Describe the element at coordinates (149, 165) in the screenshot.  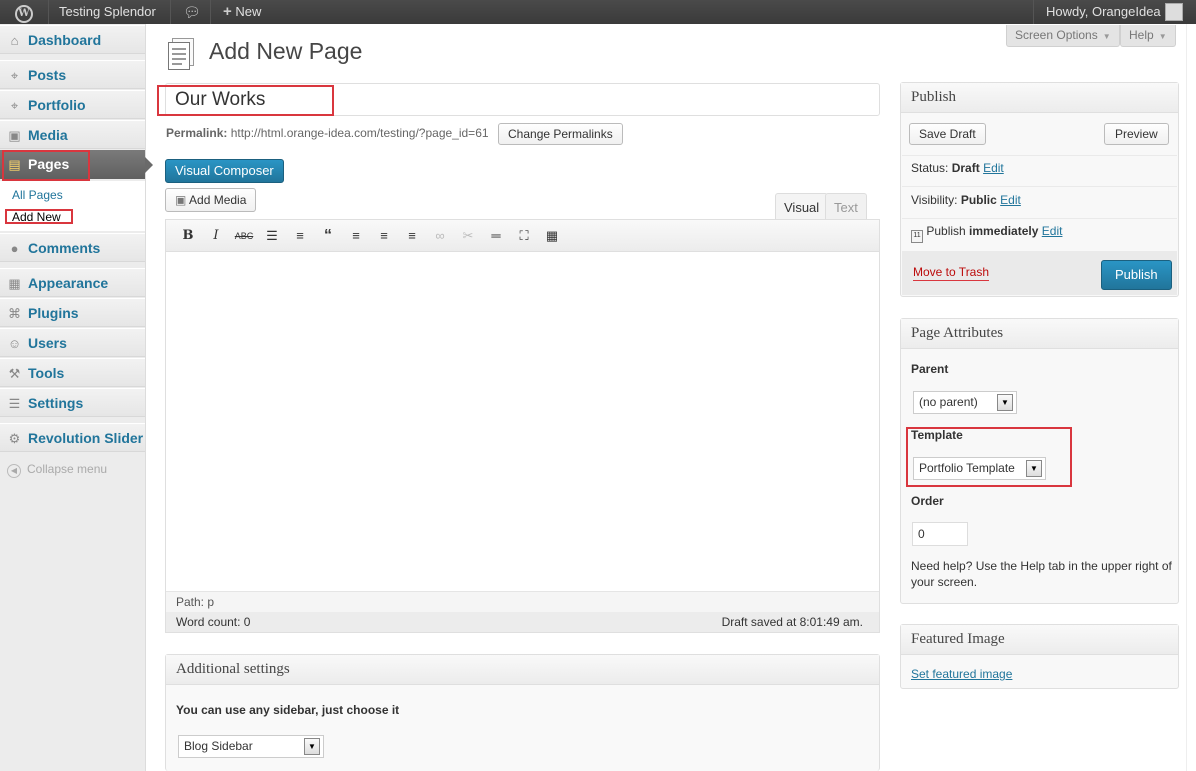
I see `active-pointer` at that location.